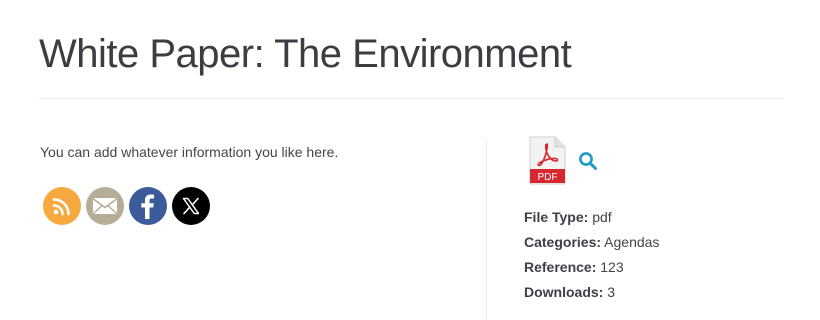 The image size is (820, 320). What do you see at coordinates (564, 292) in the screenshot?
I see `meta-label: Downloads:` at bounding box center [564, 292].